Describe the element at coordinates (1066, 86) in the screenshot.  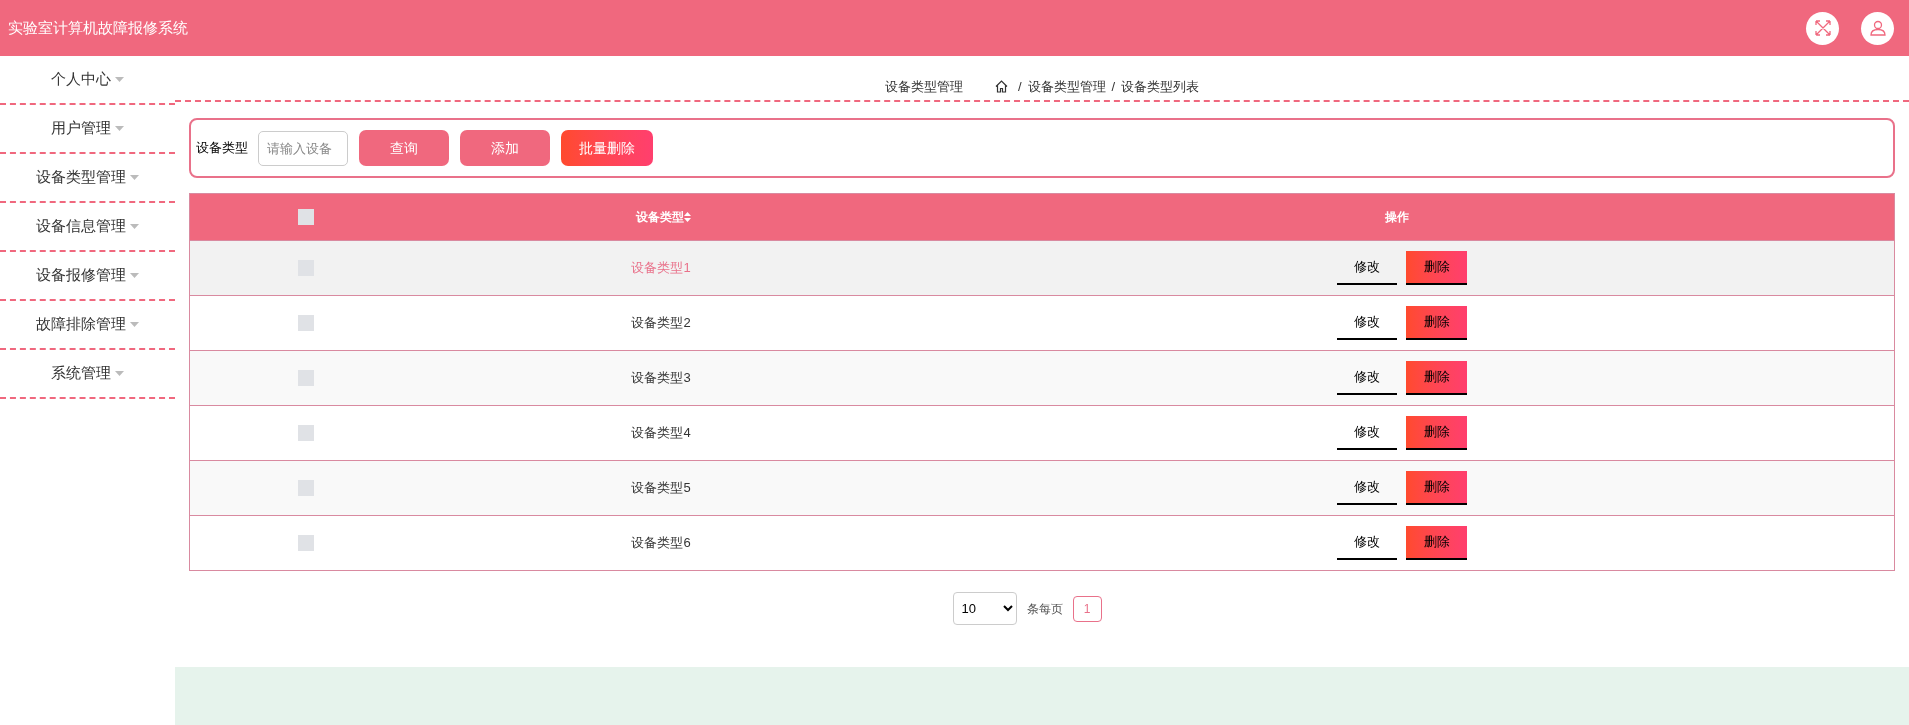
I see `breadcrumb-link: 设备类型管理` at that location.